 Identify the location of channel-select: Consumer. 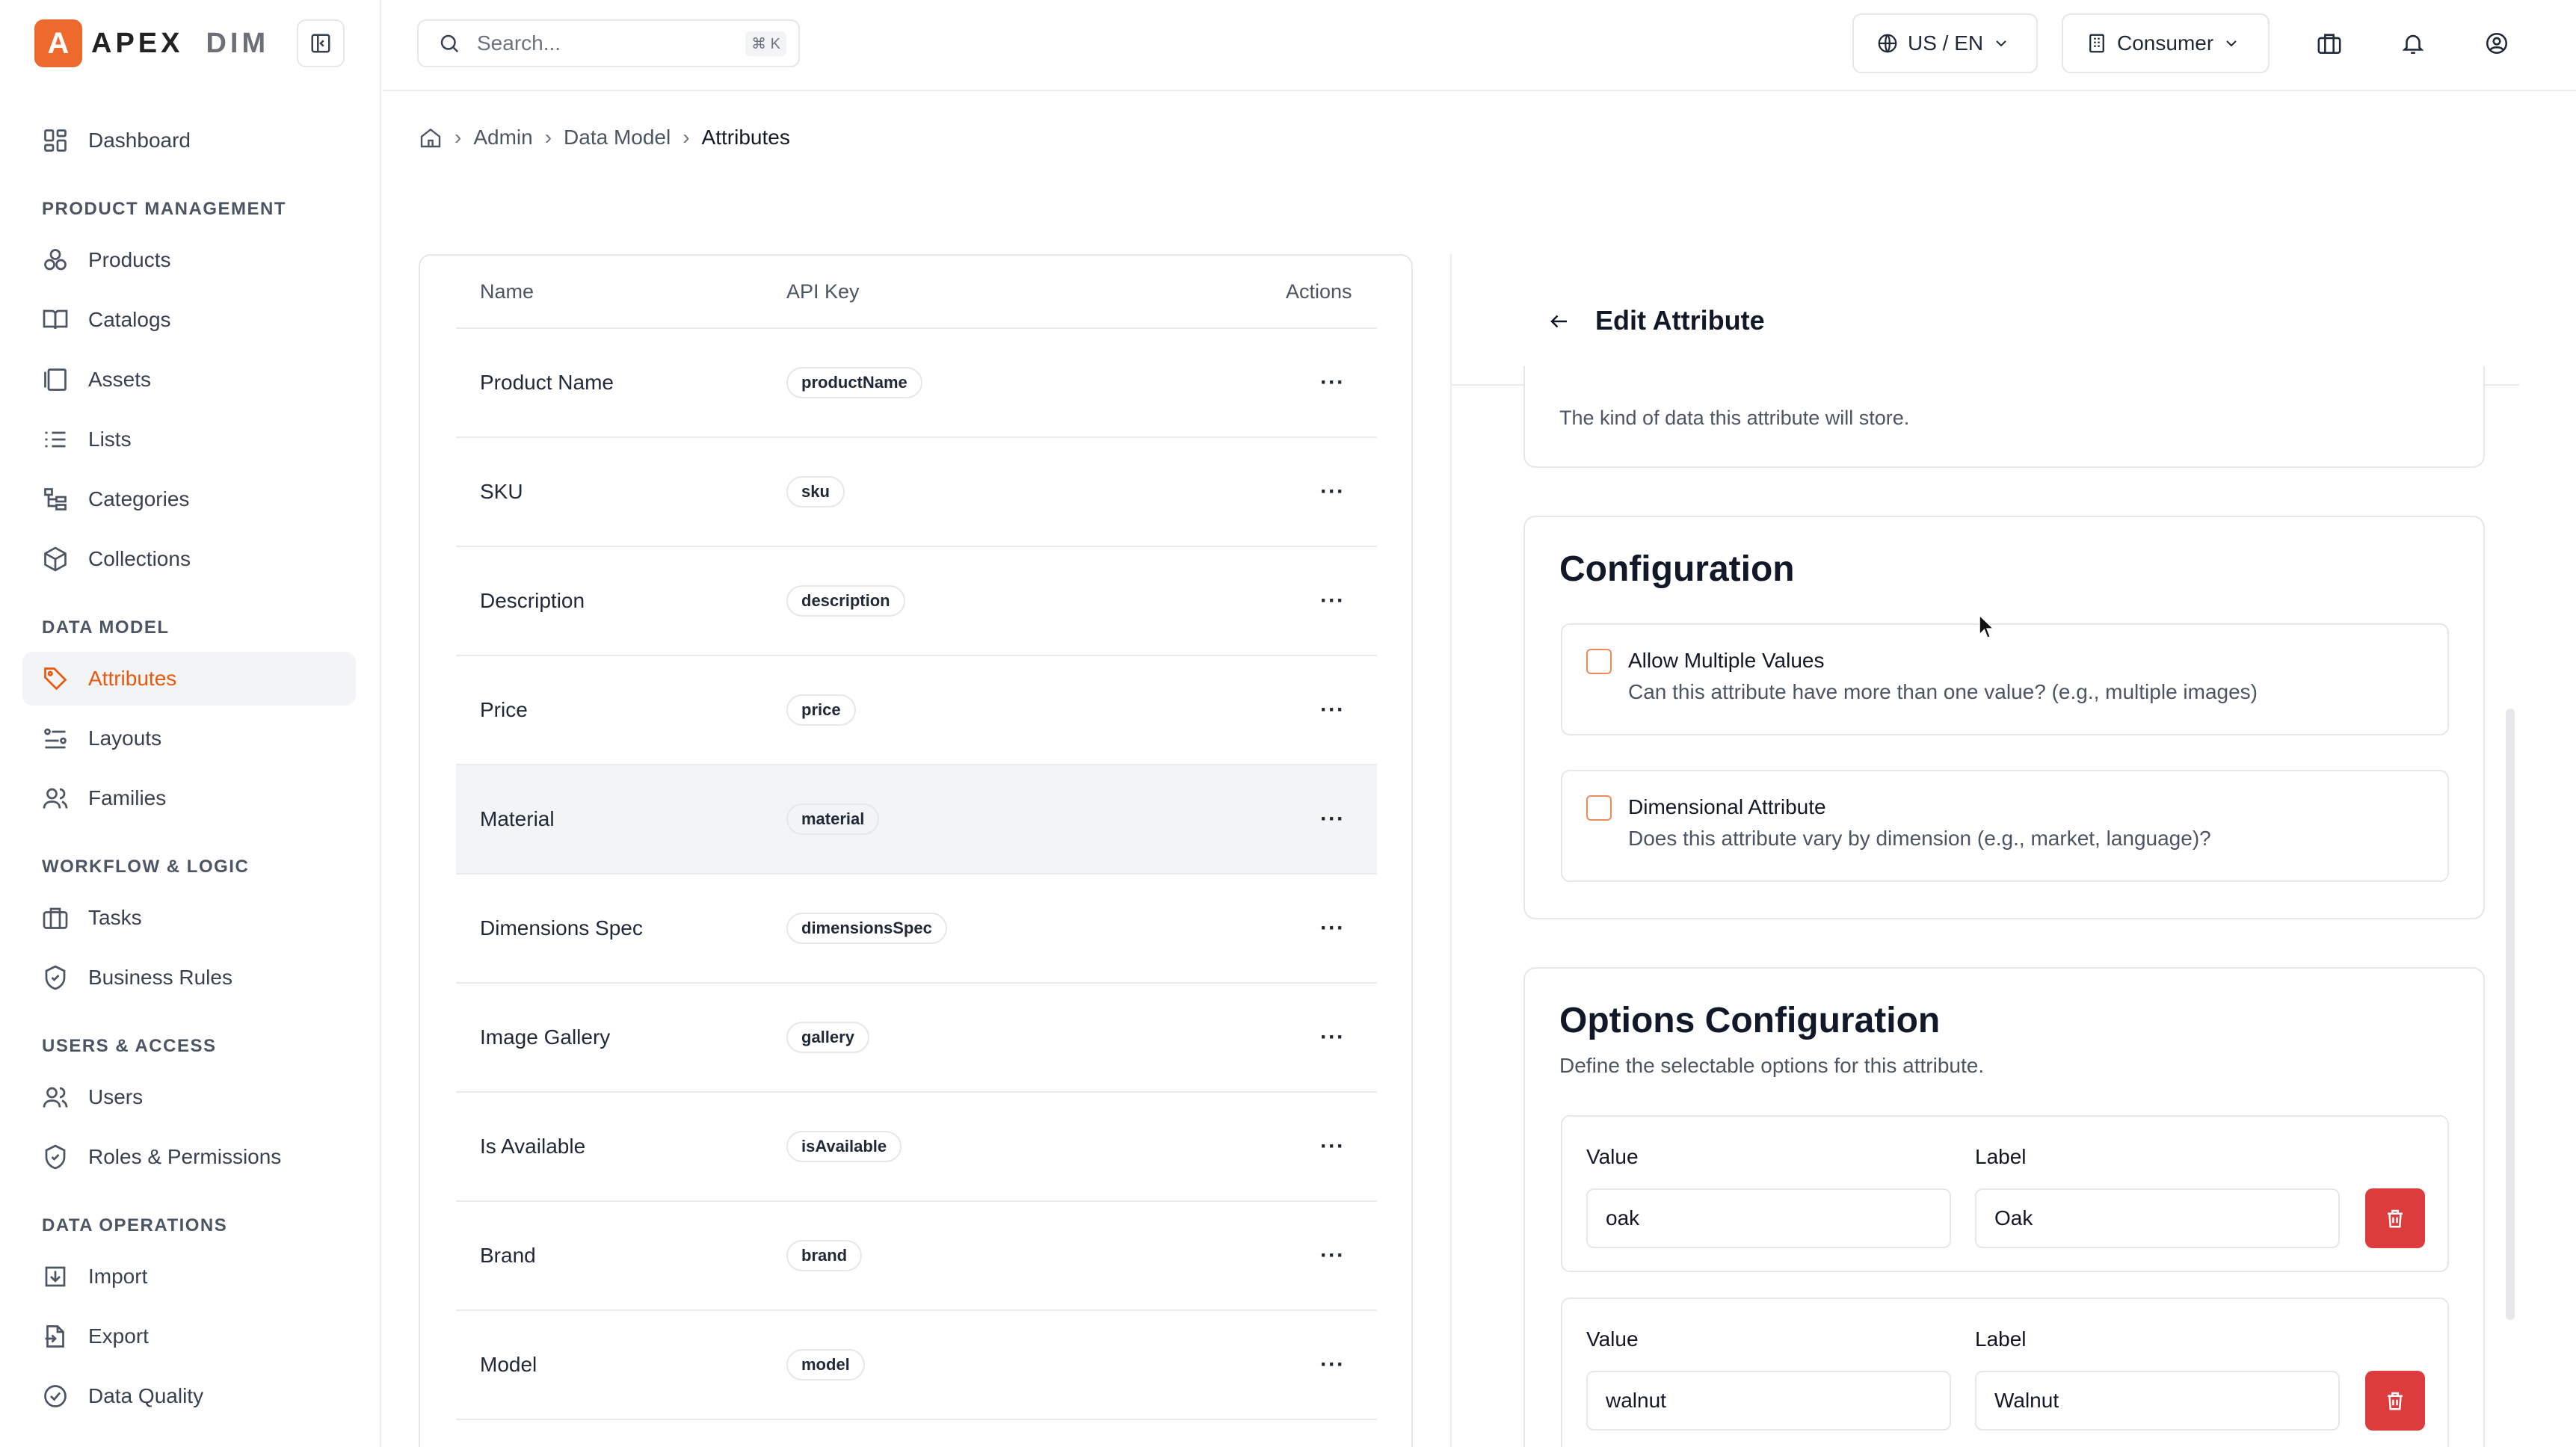
(2166, 43).